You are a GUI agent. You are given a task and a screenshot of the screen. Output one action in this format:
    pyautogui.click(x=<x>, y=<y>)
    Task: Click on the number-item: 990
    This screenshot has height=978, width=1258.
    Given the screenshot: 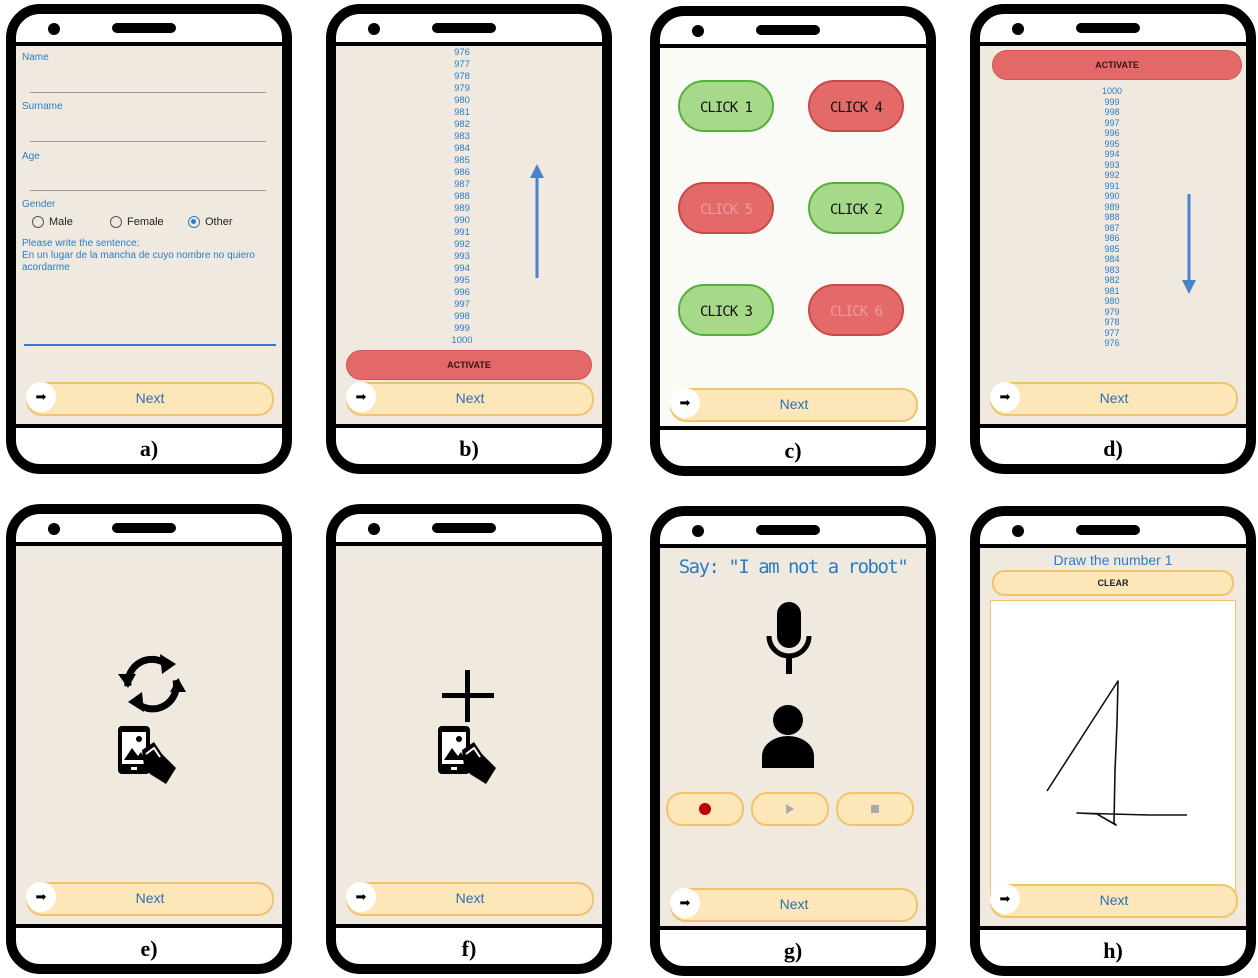 What is the action you would take?
    pyautogui.click(x=1112, y=196)
    